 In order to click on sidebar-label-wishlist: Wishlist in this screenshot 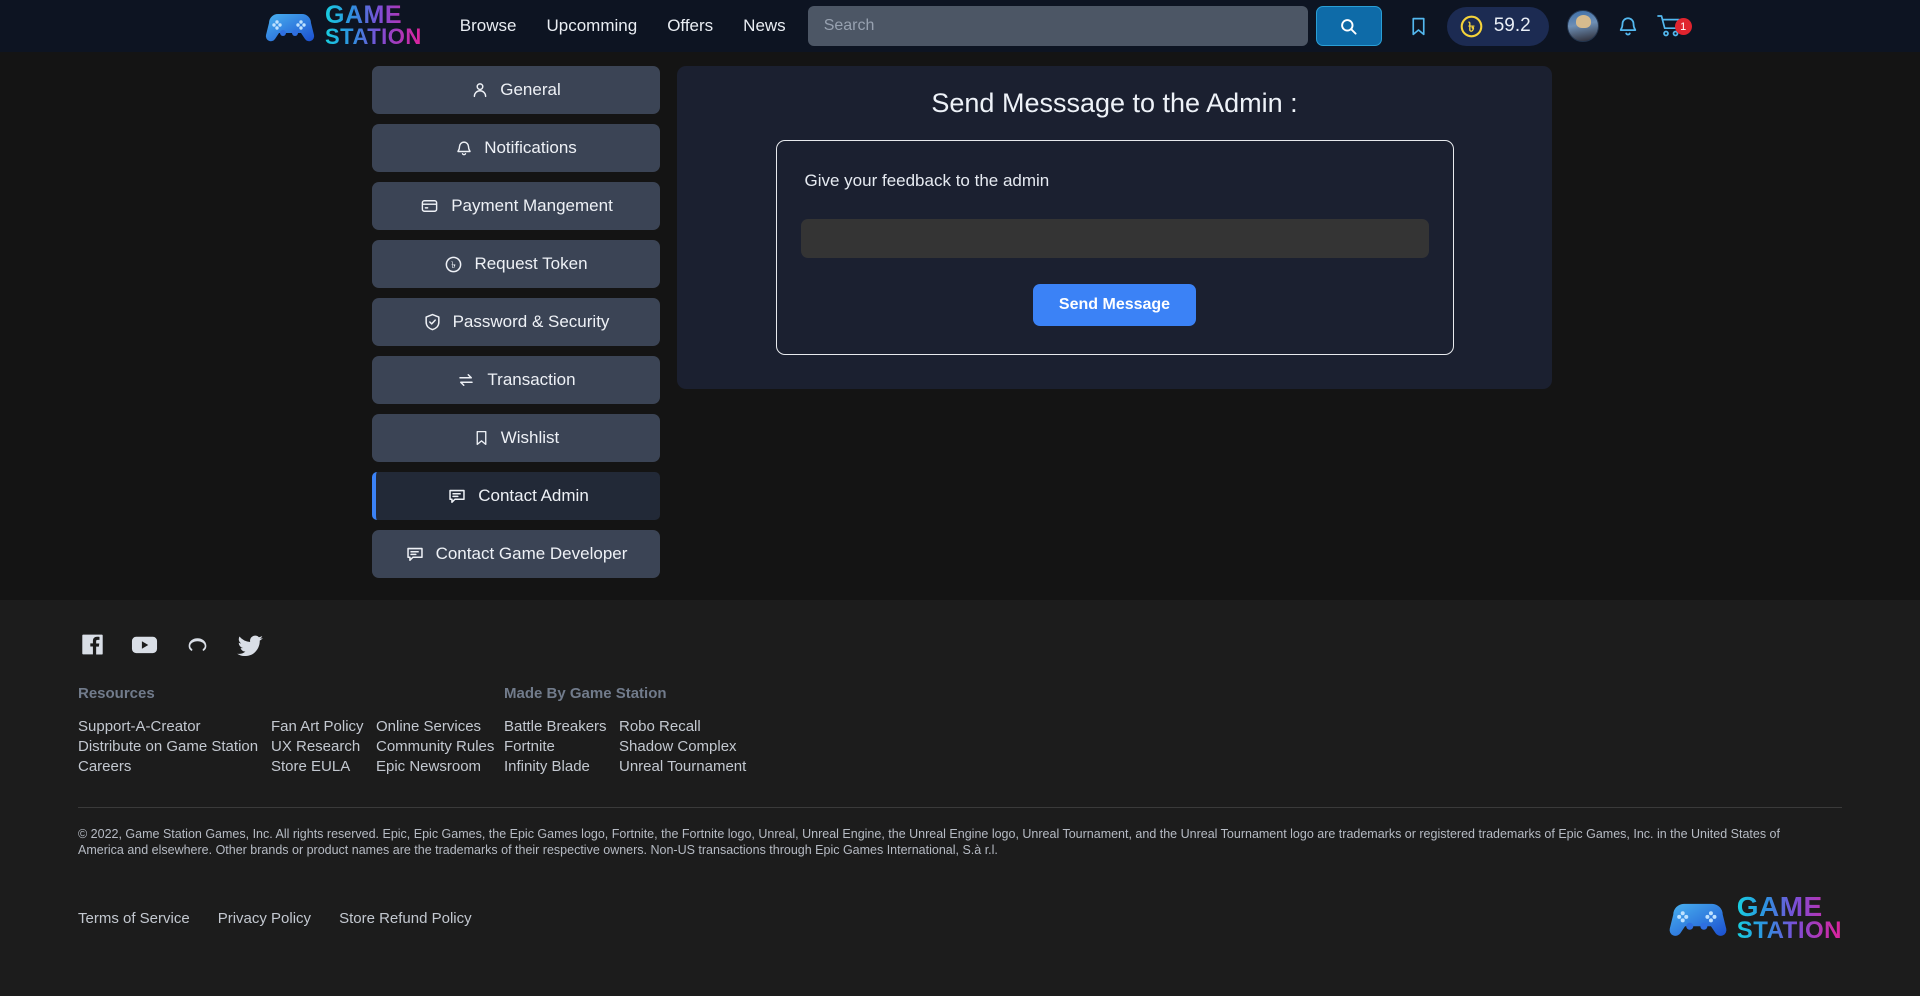, I will do `click(530, 437)`.